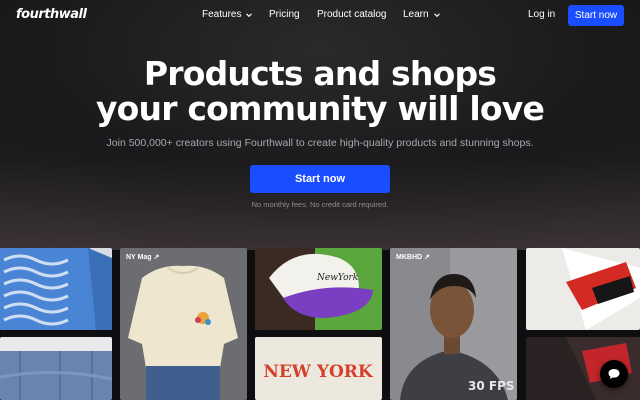  I want to click on gallery-tile-mkbhd: 30 FPS MKBHD ↗, so click(453, 324).